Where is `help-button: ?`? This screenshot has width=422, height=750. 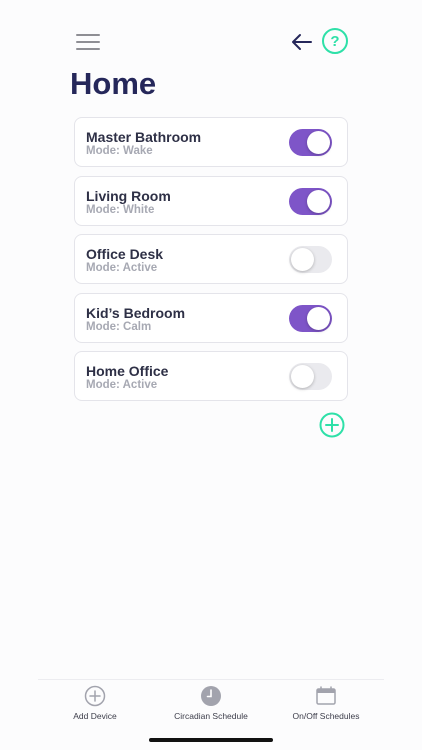 help-button: ? is located at coordinates (335, 41).